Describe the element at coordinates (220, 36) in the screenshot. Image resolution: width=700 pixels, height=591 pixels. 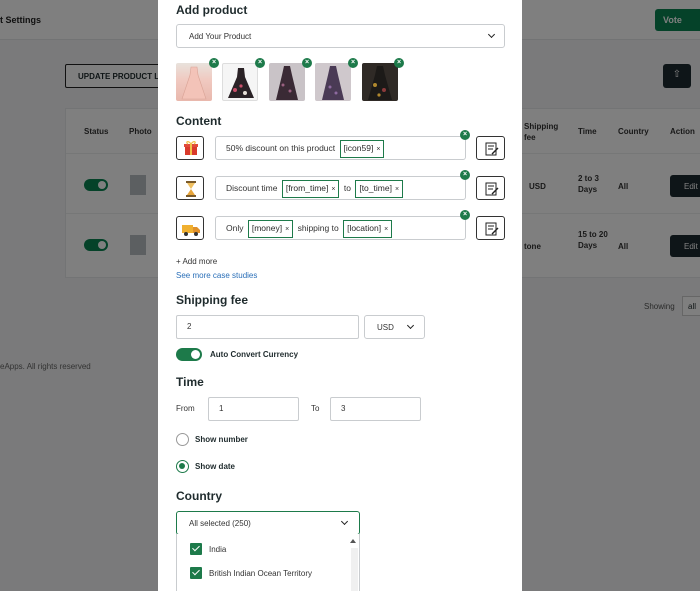
I see `add-product-placeholder: Add Your Product` at that location.